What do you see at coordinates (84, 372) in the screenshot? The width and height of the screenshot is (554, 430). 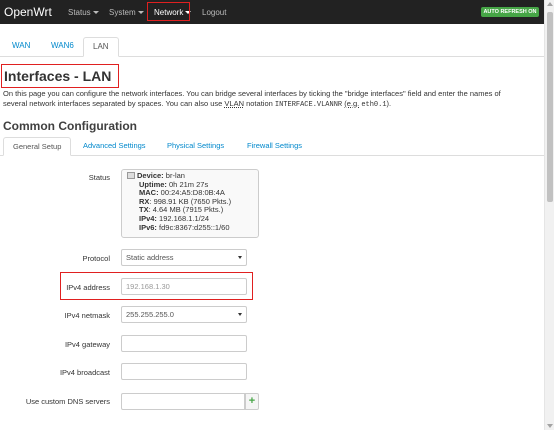 I see `ipv4-broadcast-label: IPv4 broadcast` at bounding box center [84, 372].